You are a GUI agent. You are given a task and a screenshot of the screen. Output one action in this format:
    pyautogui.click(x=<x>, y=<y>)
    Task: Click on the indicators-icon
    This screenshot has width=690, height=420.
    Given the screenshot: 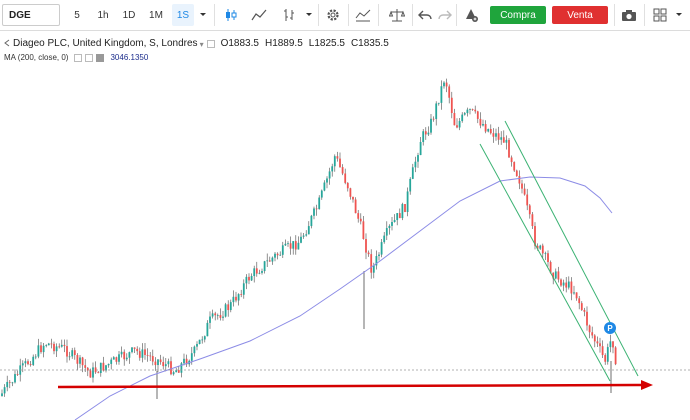 What is the action you would take?
    pyautogui.click(x=363, y=15)
    